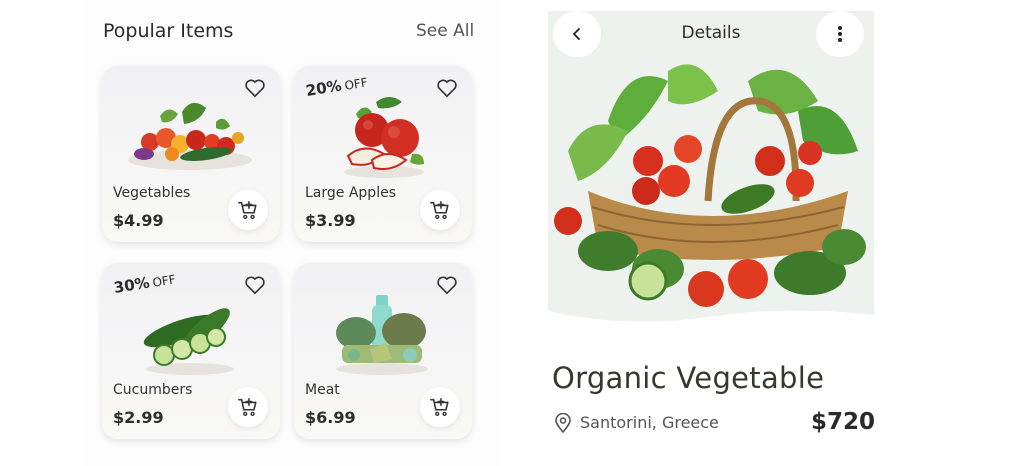 This screenshot has width=1026, height=466. I want to click on meat-image, so click(382, 335).